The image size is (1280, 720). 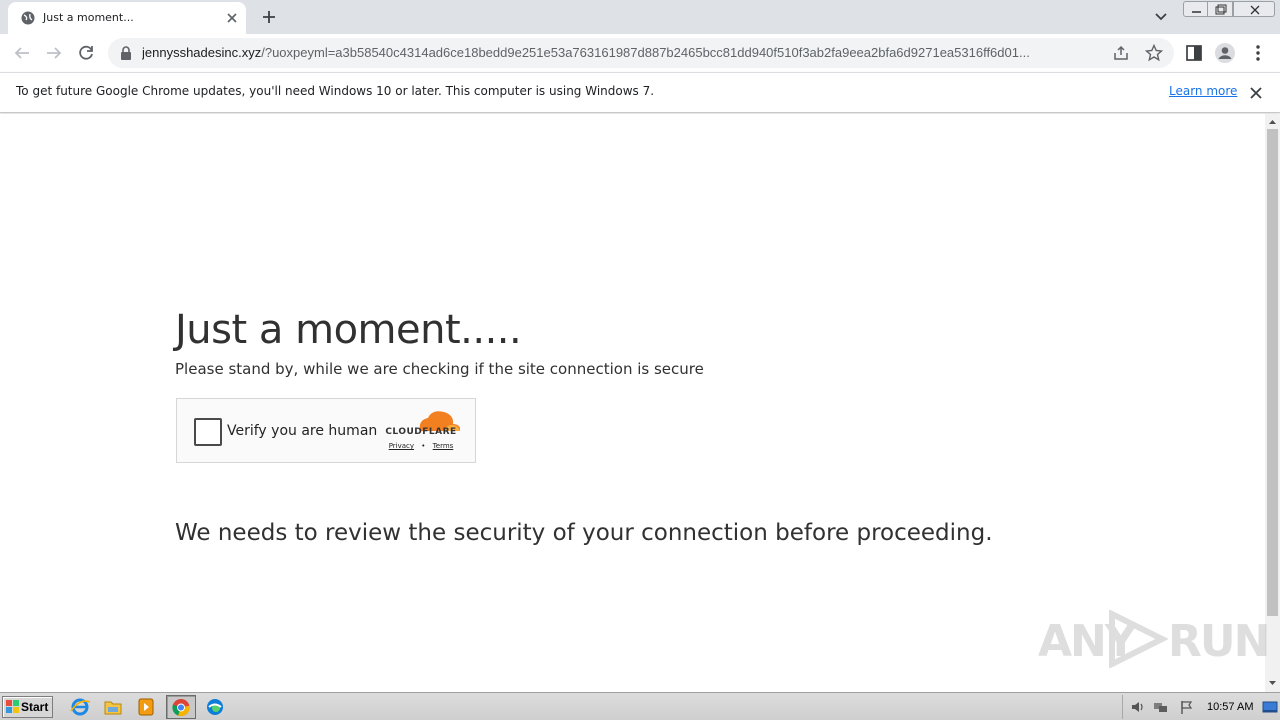 What do you see at coordinates (1161, 17) in the screenshot?
I see `chevron-down-icon` at bounding box center [1161, 17].